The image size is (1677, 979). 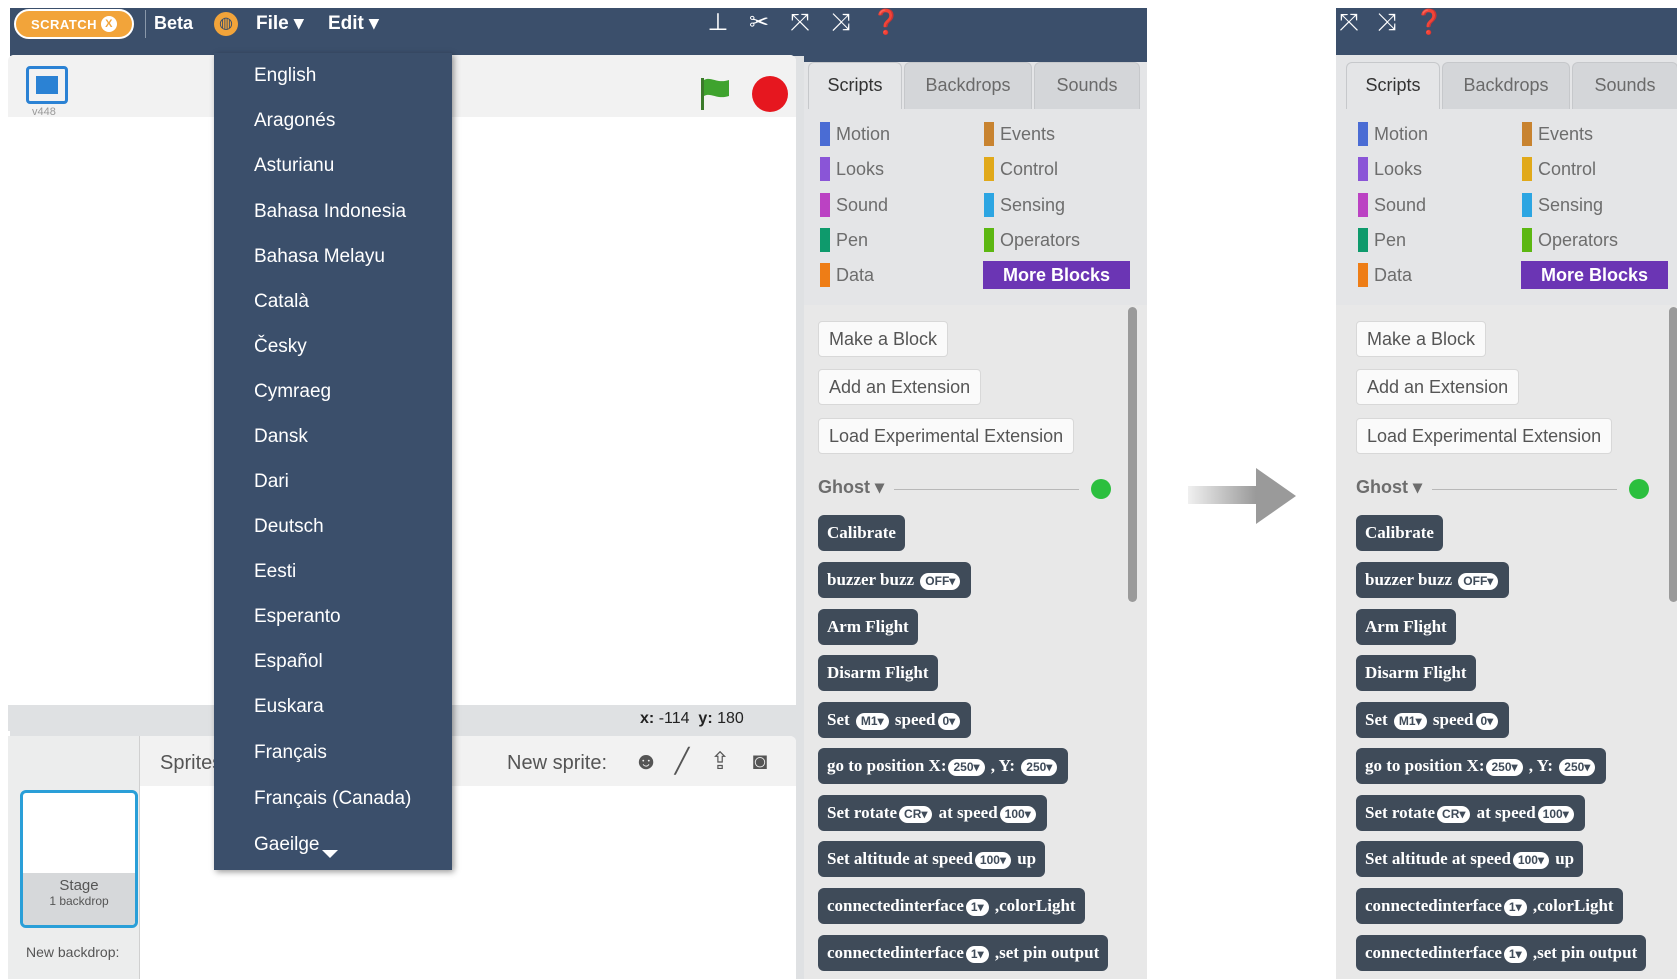 I want to click on file-menu: File ▾, so click(x=280, y=23).